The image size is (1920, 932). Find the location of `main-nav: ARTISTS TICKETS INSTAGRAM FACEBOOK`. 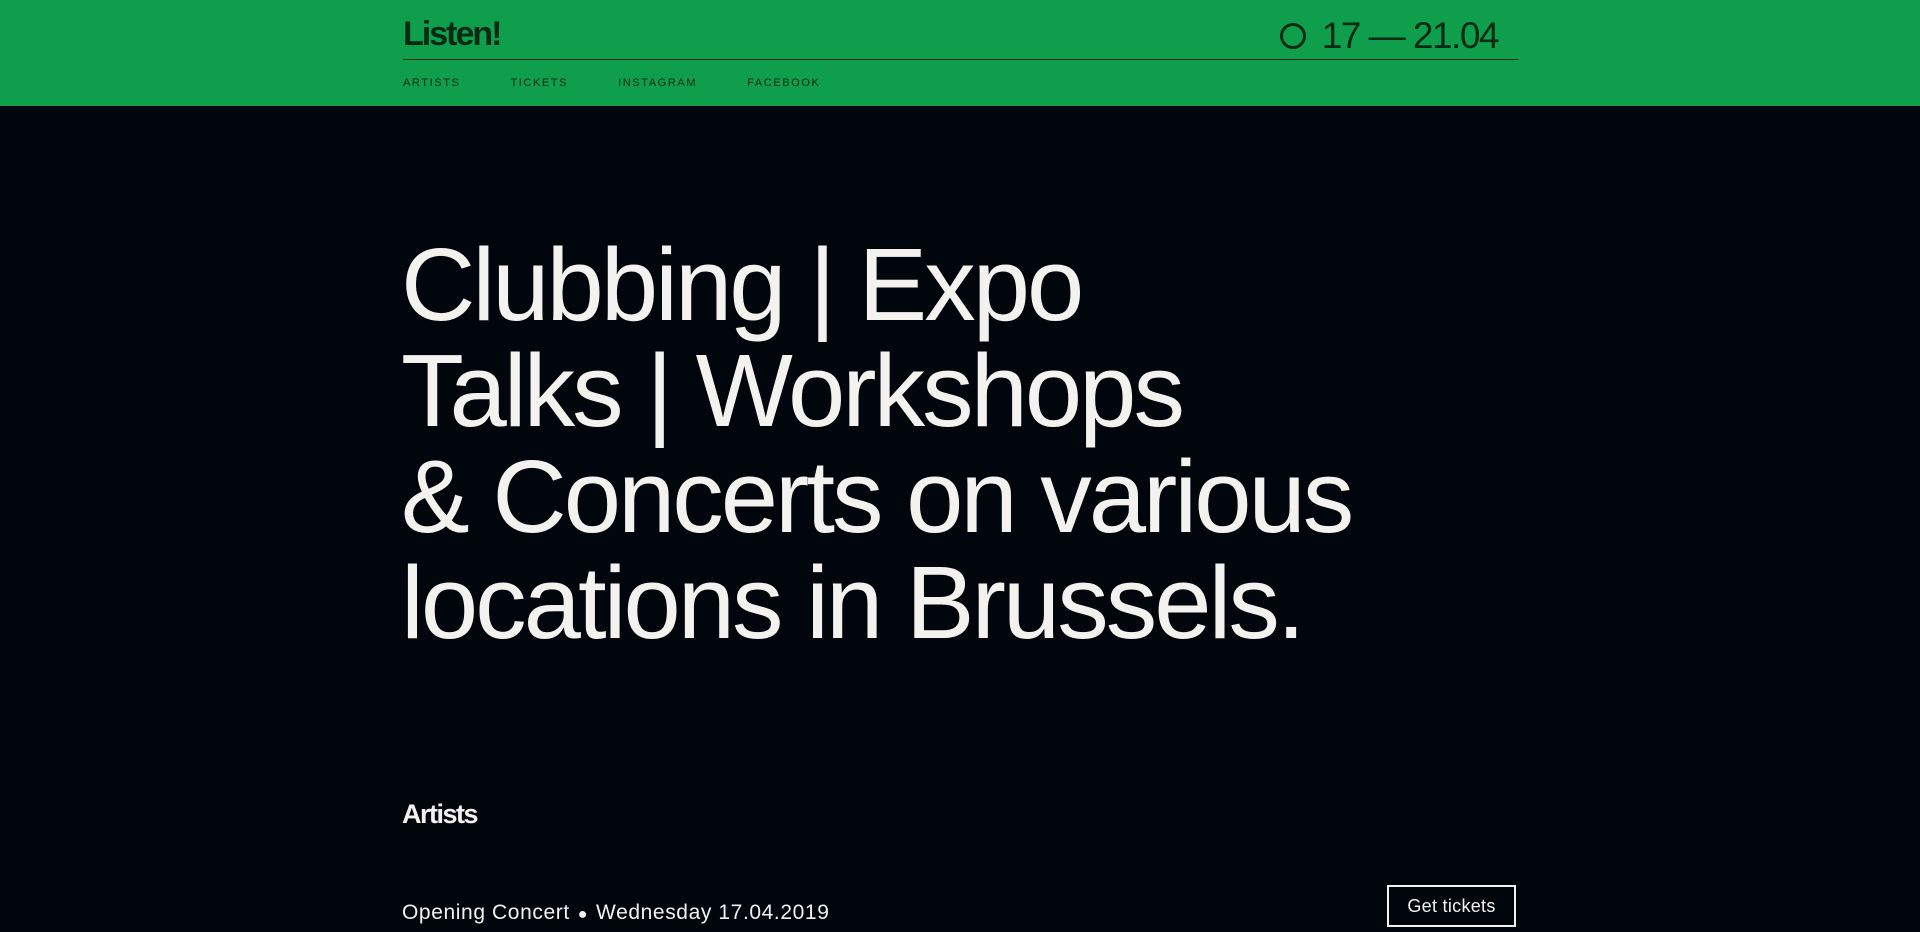

main-nav: ARTISTS TICKETS INSTAGRAM FACEBOOK is located at coordinates (636, 83).